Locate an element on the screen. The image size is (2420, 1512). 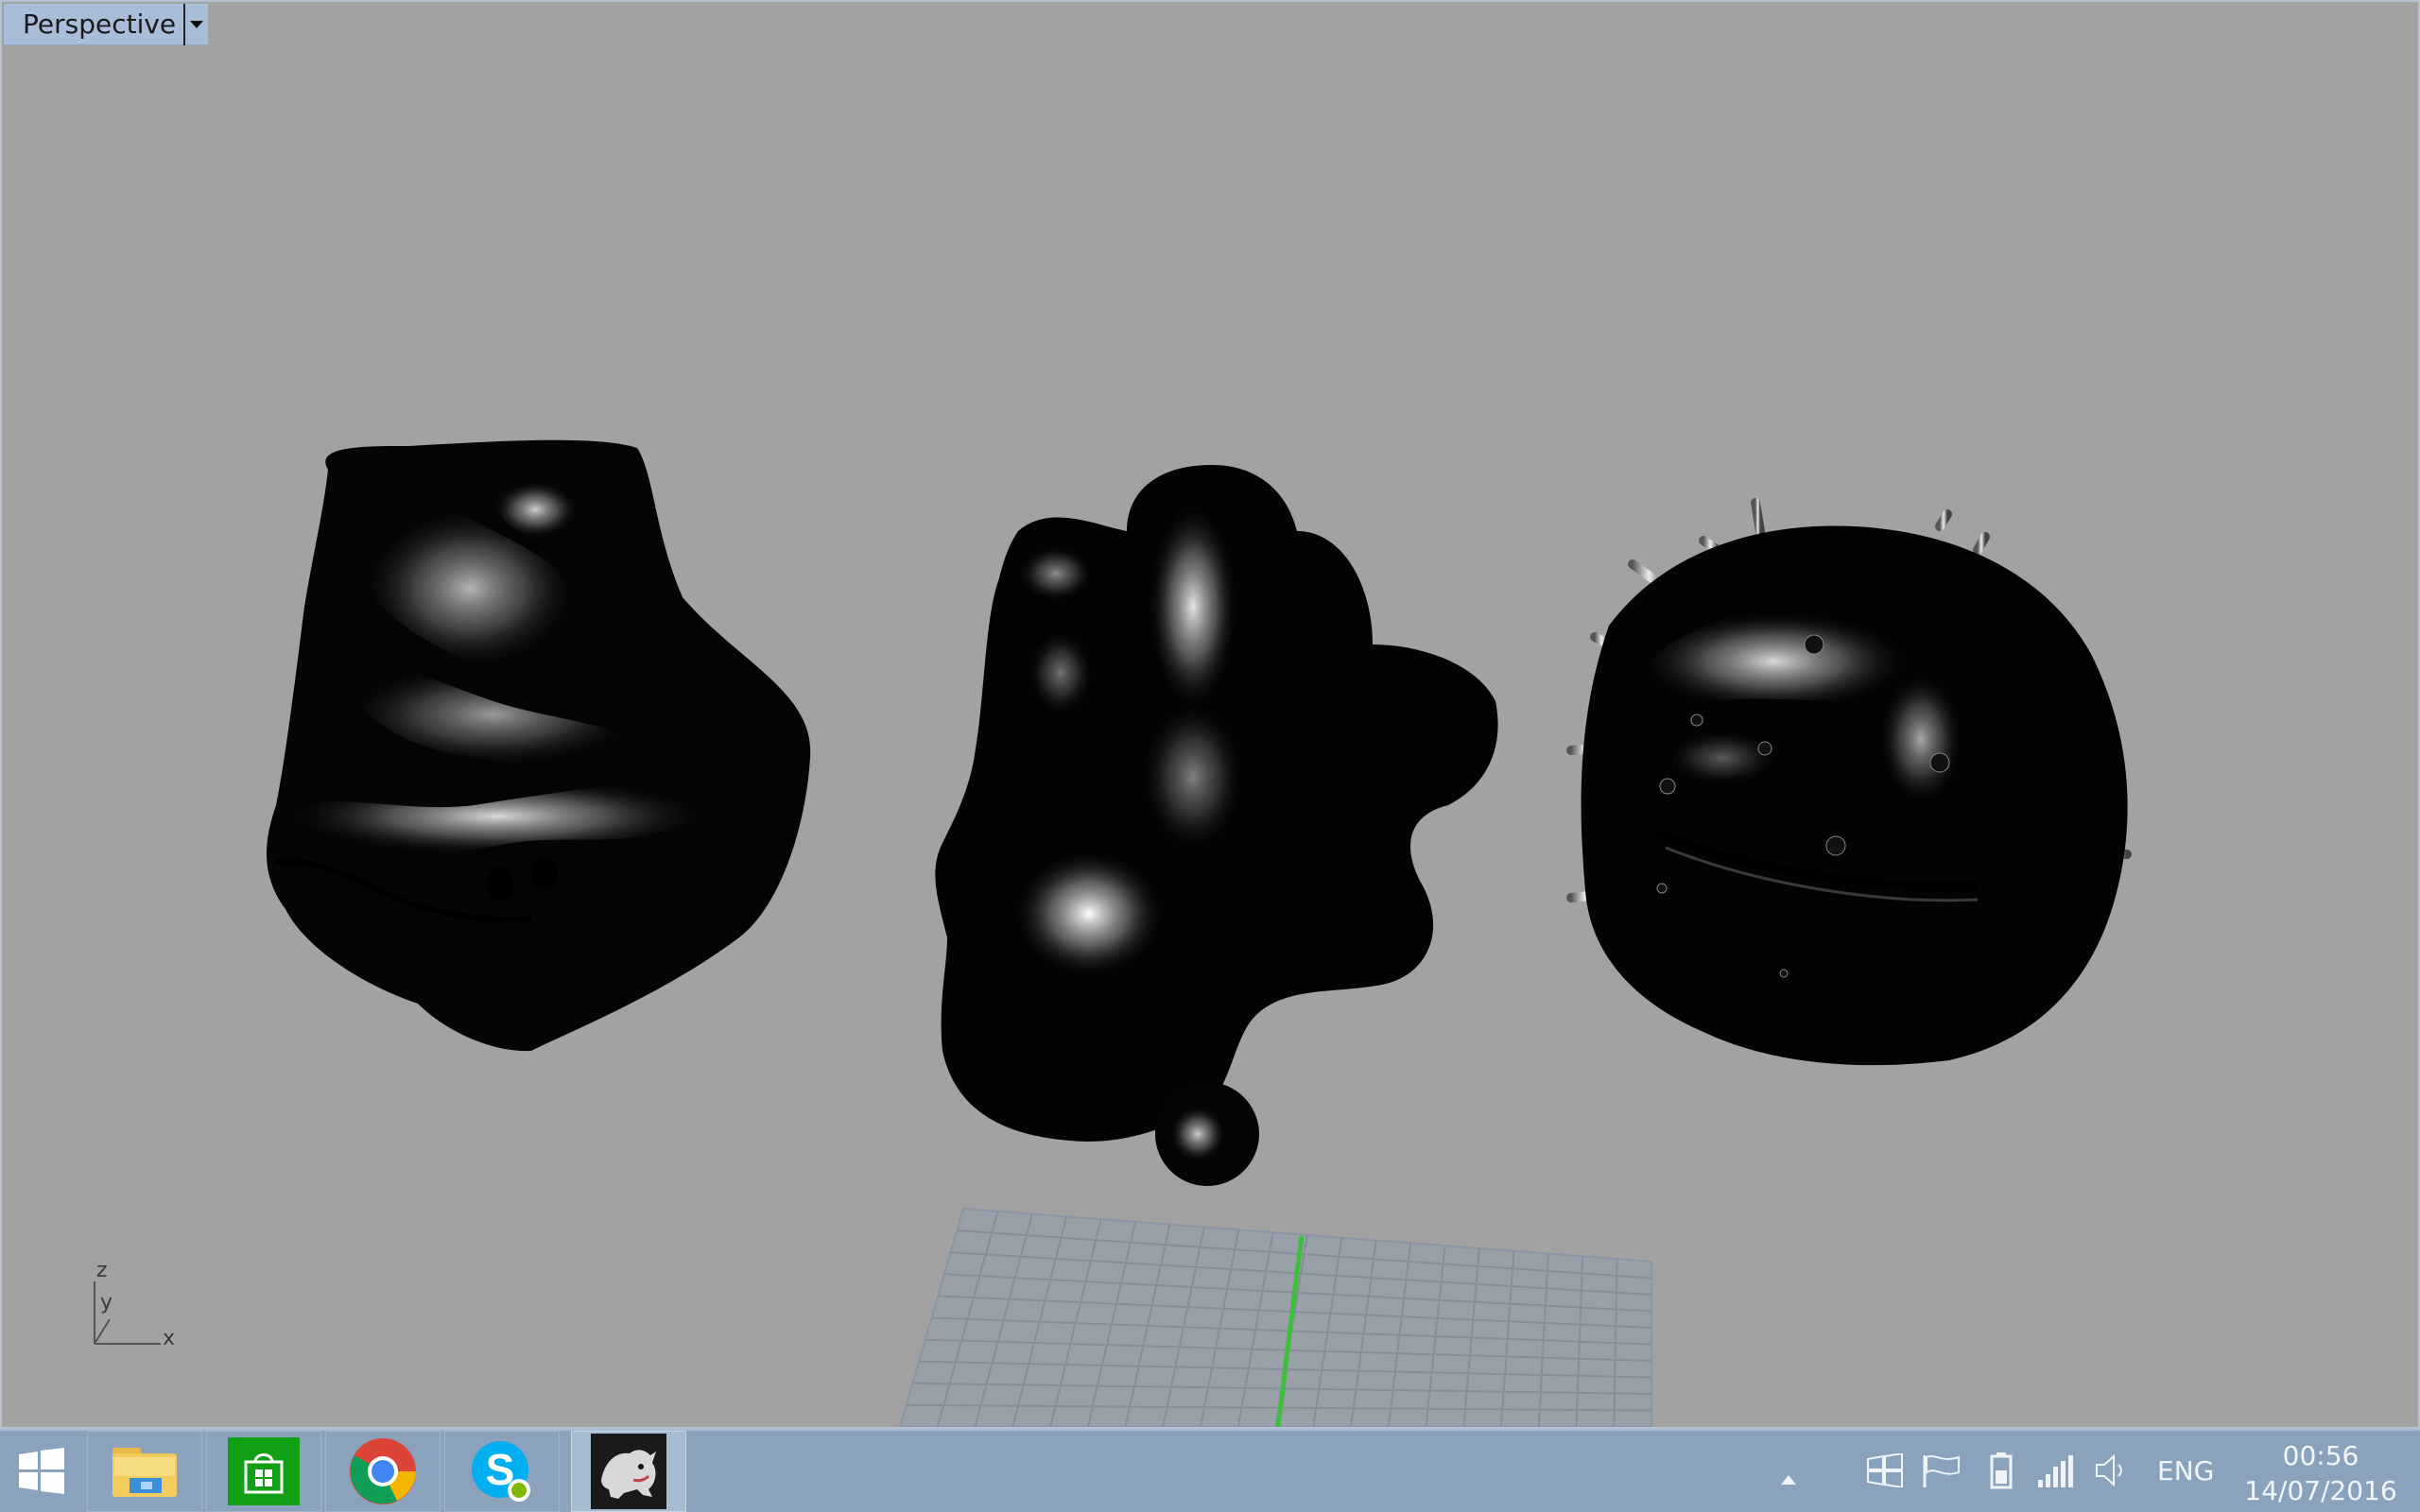
middle-blob-object is located at coordinates (1217, 825).